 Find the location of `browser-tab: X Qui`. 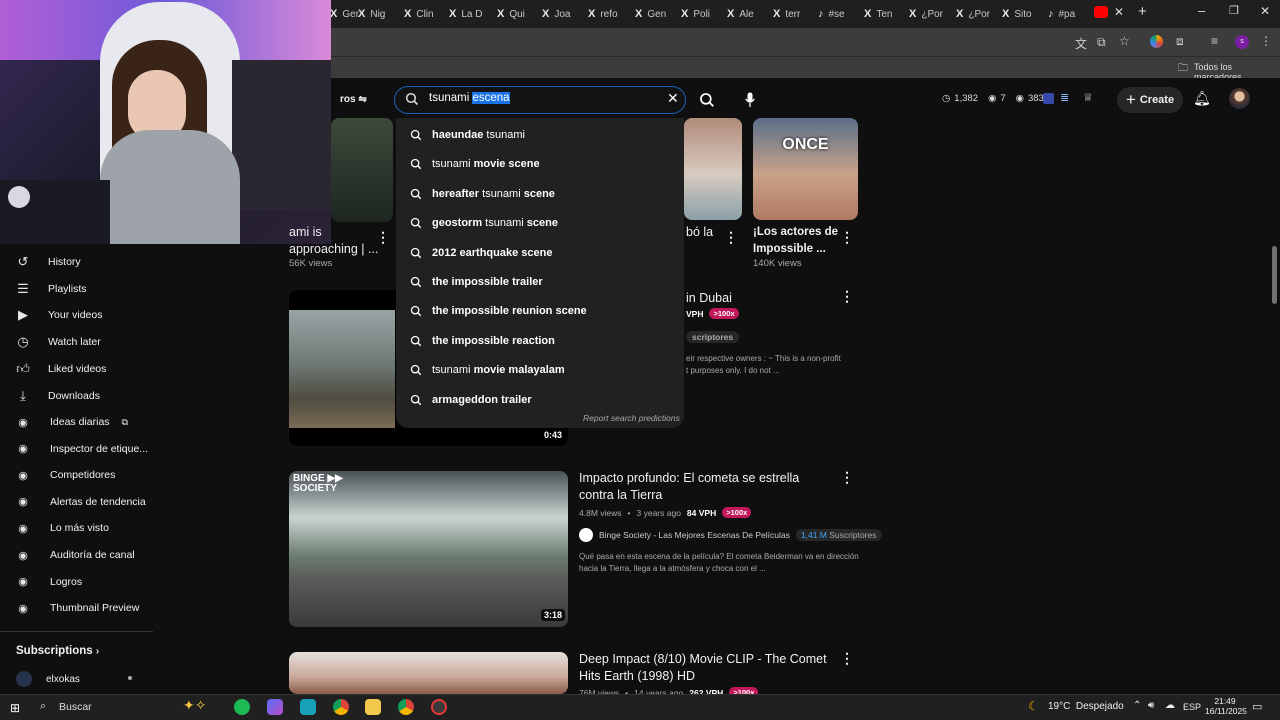

browser-tab: X Qui is located at coordinates (518, 14).